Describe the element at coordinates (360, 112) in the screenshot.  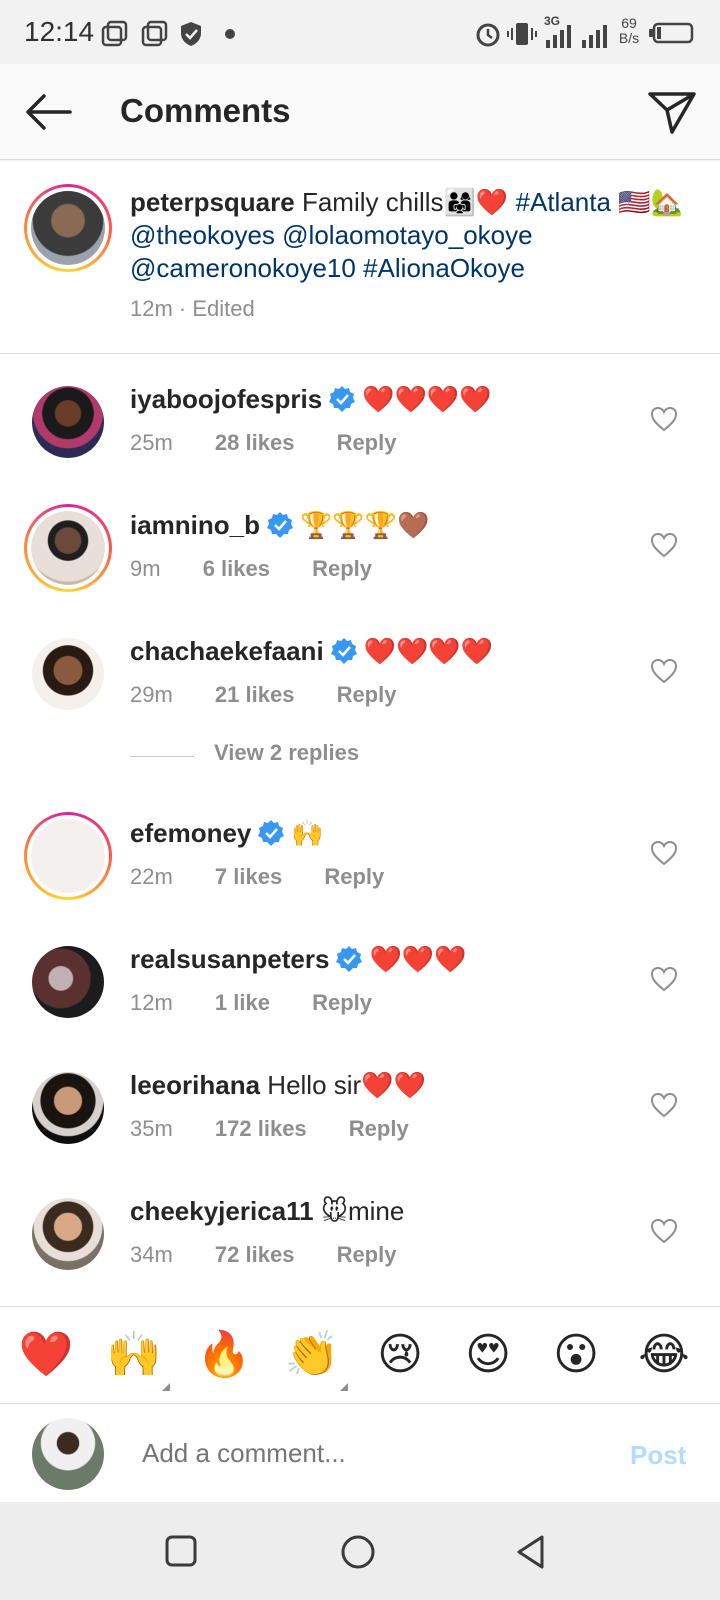
I see `app-bar: Comments` at that location.